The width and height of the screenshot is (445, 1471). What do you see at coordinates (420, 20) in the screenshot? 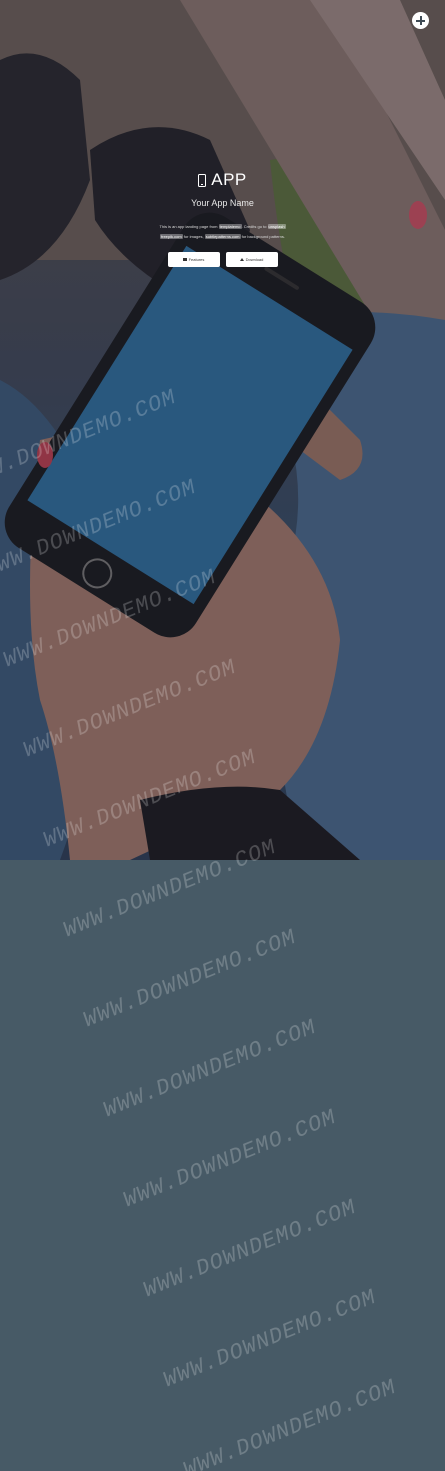
I see `plus-circle-icon` at bounding box center [420, 20].